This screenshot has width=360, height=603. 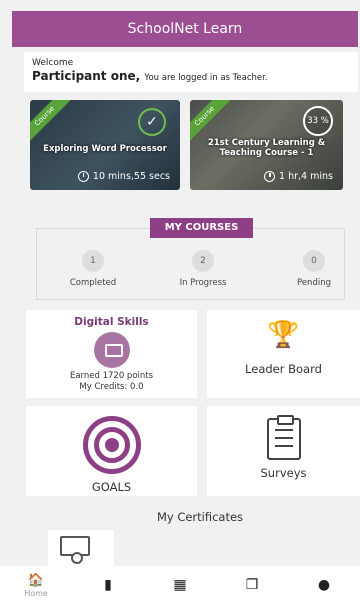 I want to click on tile-title: GOALS, so click(x=111, y=487).